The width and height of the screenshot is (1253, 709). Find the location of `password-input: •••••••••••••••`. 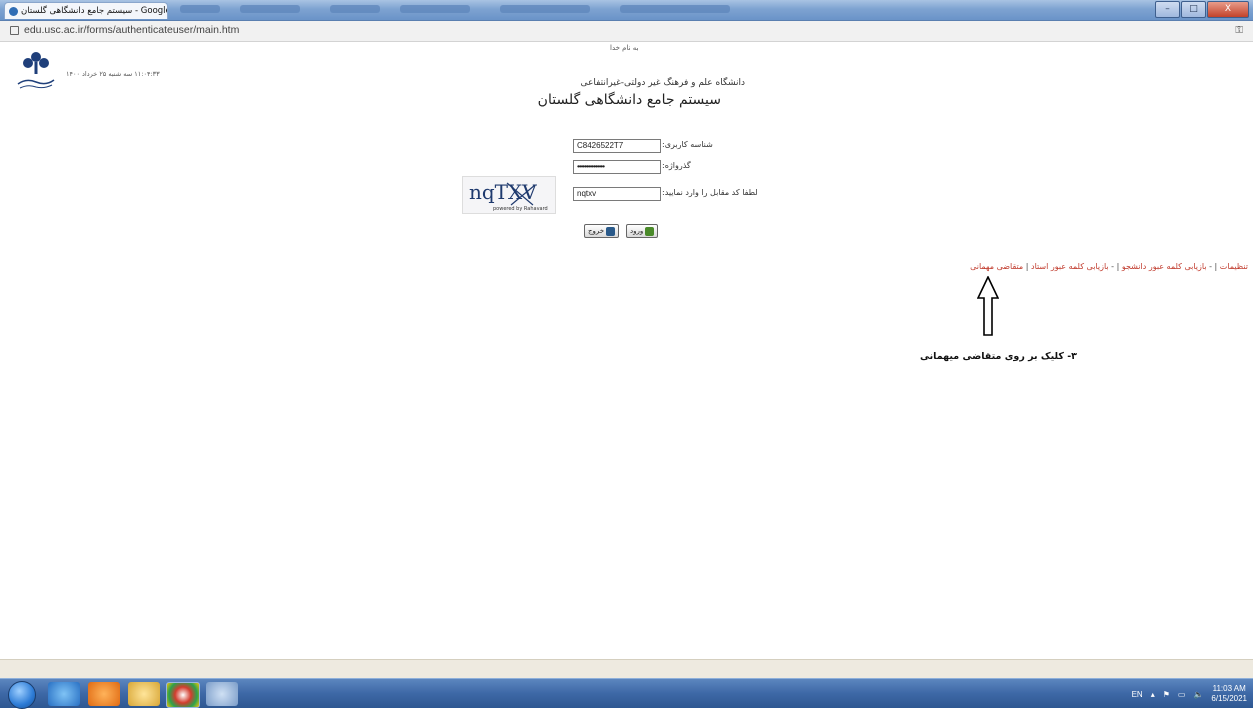

password-input: ••••••••••••••• is located at coordinates (617, 167).